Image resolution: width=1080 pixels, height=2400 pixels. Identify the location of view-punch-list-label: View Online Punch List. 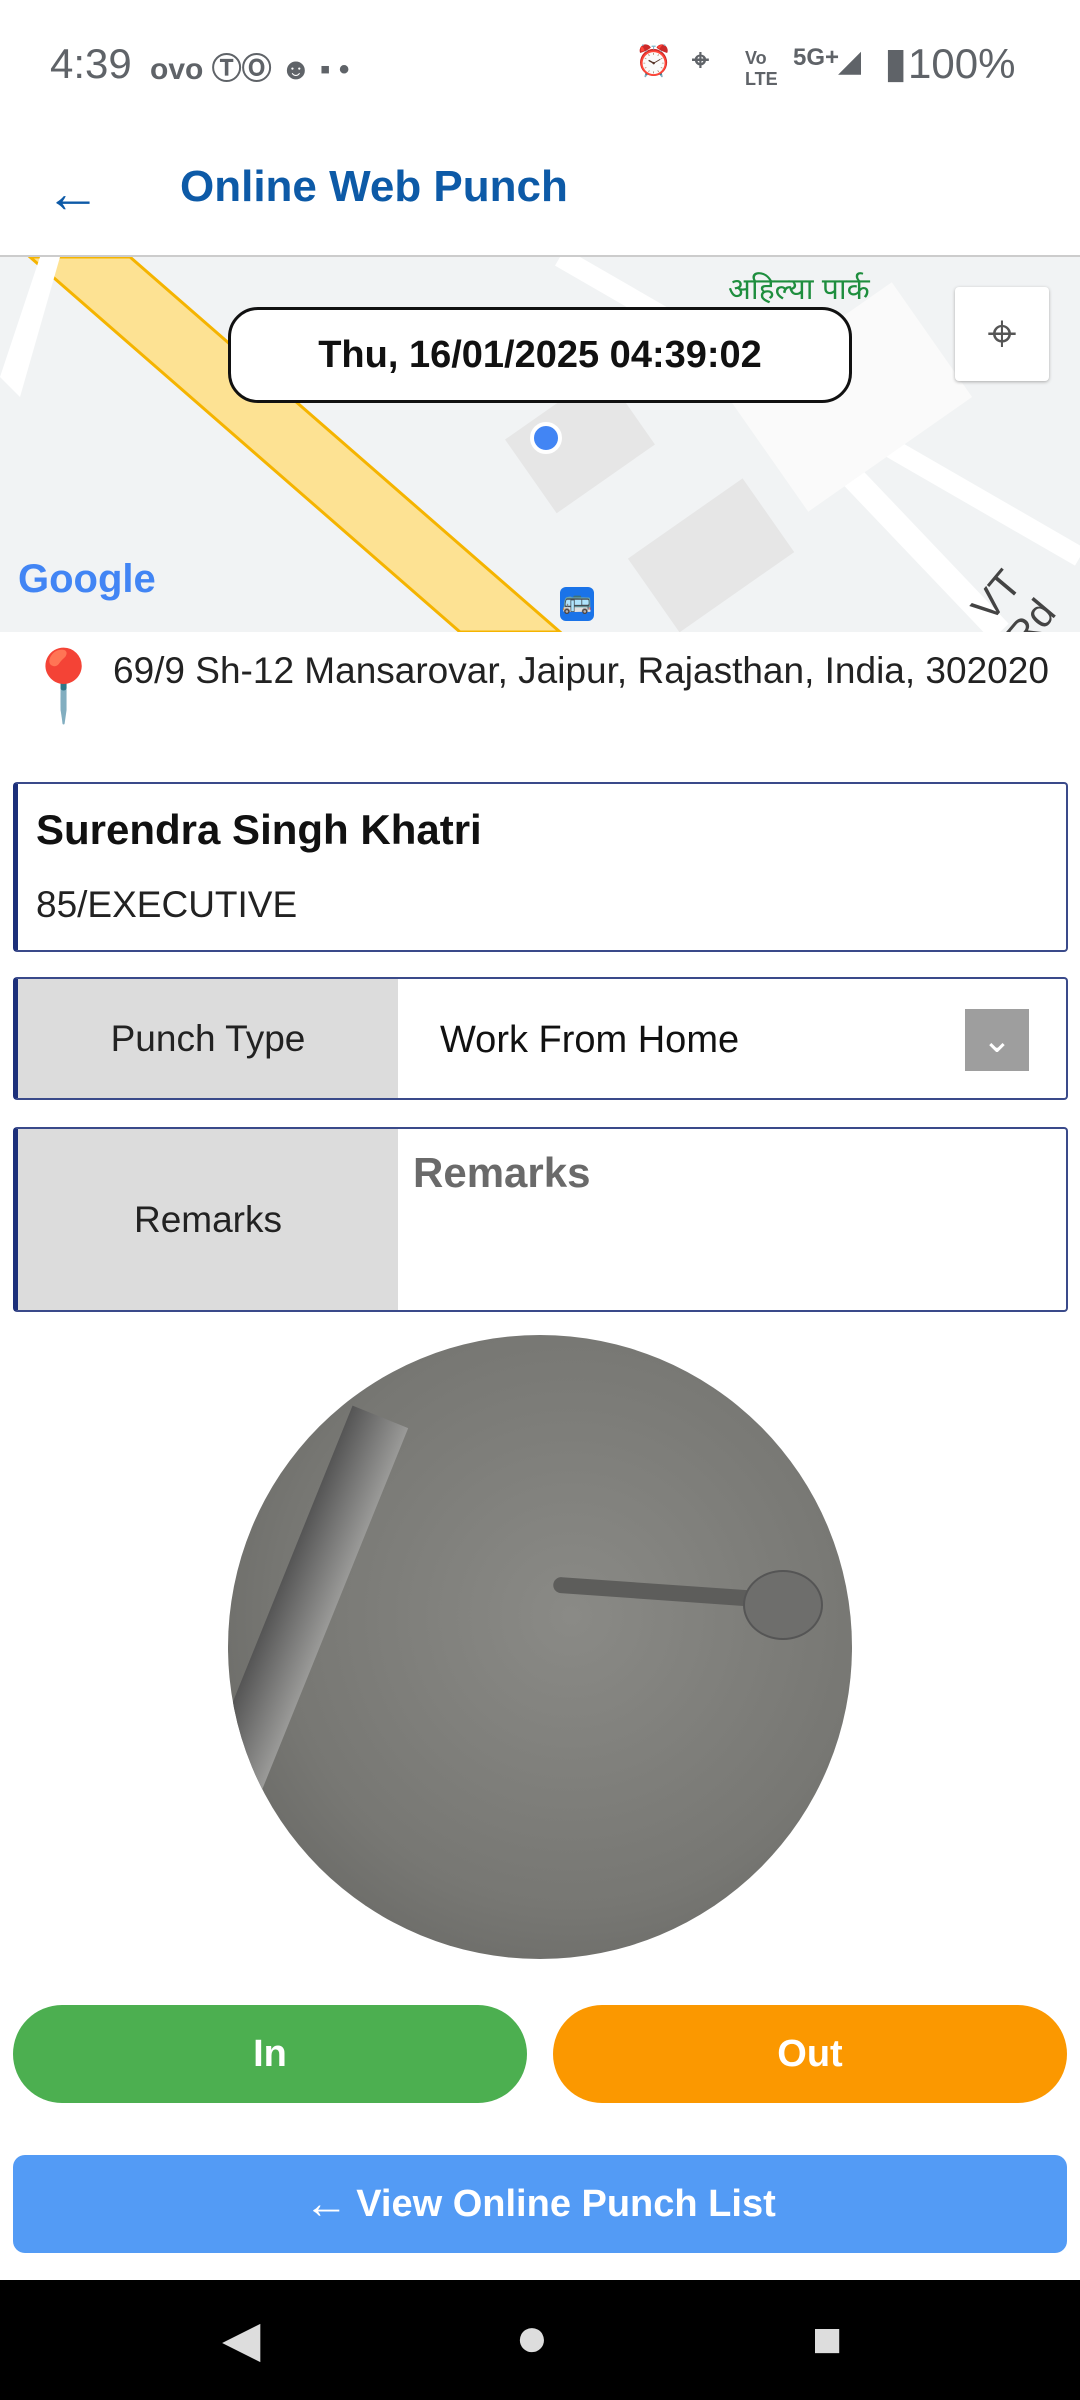
(566, 2203).